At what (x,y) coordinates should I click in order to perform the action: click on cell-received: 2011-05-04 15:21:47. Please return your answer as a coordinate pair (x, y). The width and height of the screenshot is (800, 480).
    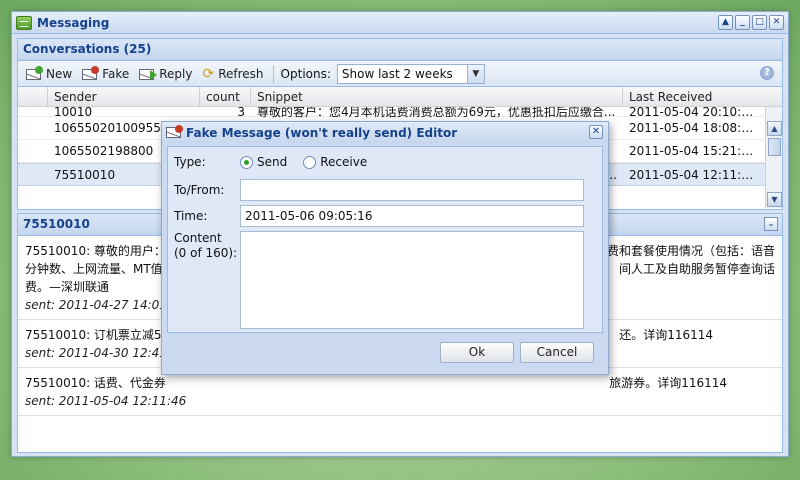
    Looking at the image, I should click on (693, 151).